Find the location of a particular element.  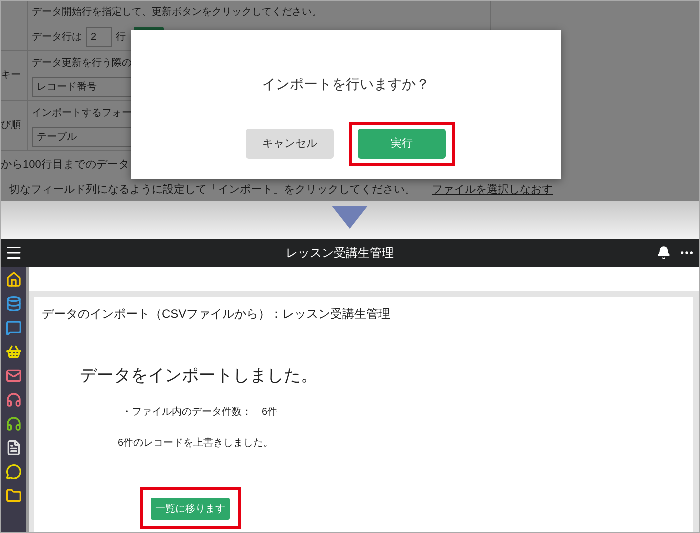

result-title: データをインポートしました。 is located at coordinates (199, 376).